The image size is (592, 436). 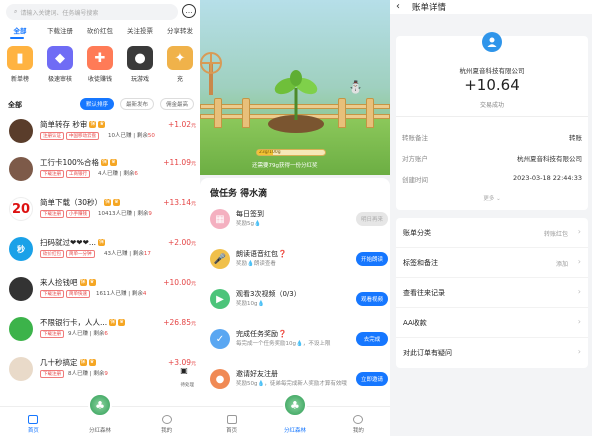 What do you see at coordinates (121, 294) in the screenshot?
I see `task-stats: 1611人已赚 | 剩余4` at bounding box center [121, 294].